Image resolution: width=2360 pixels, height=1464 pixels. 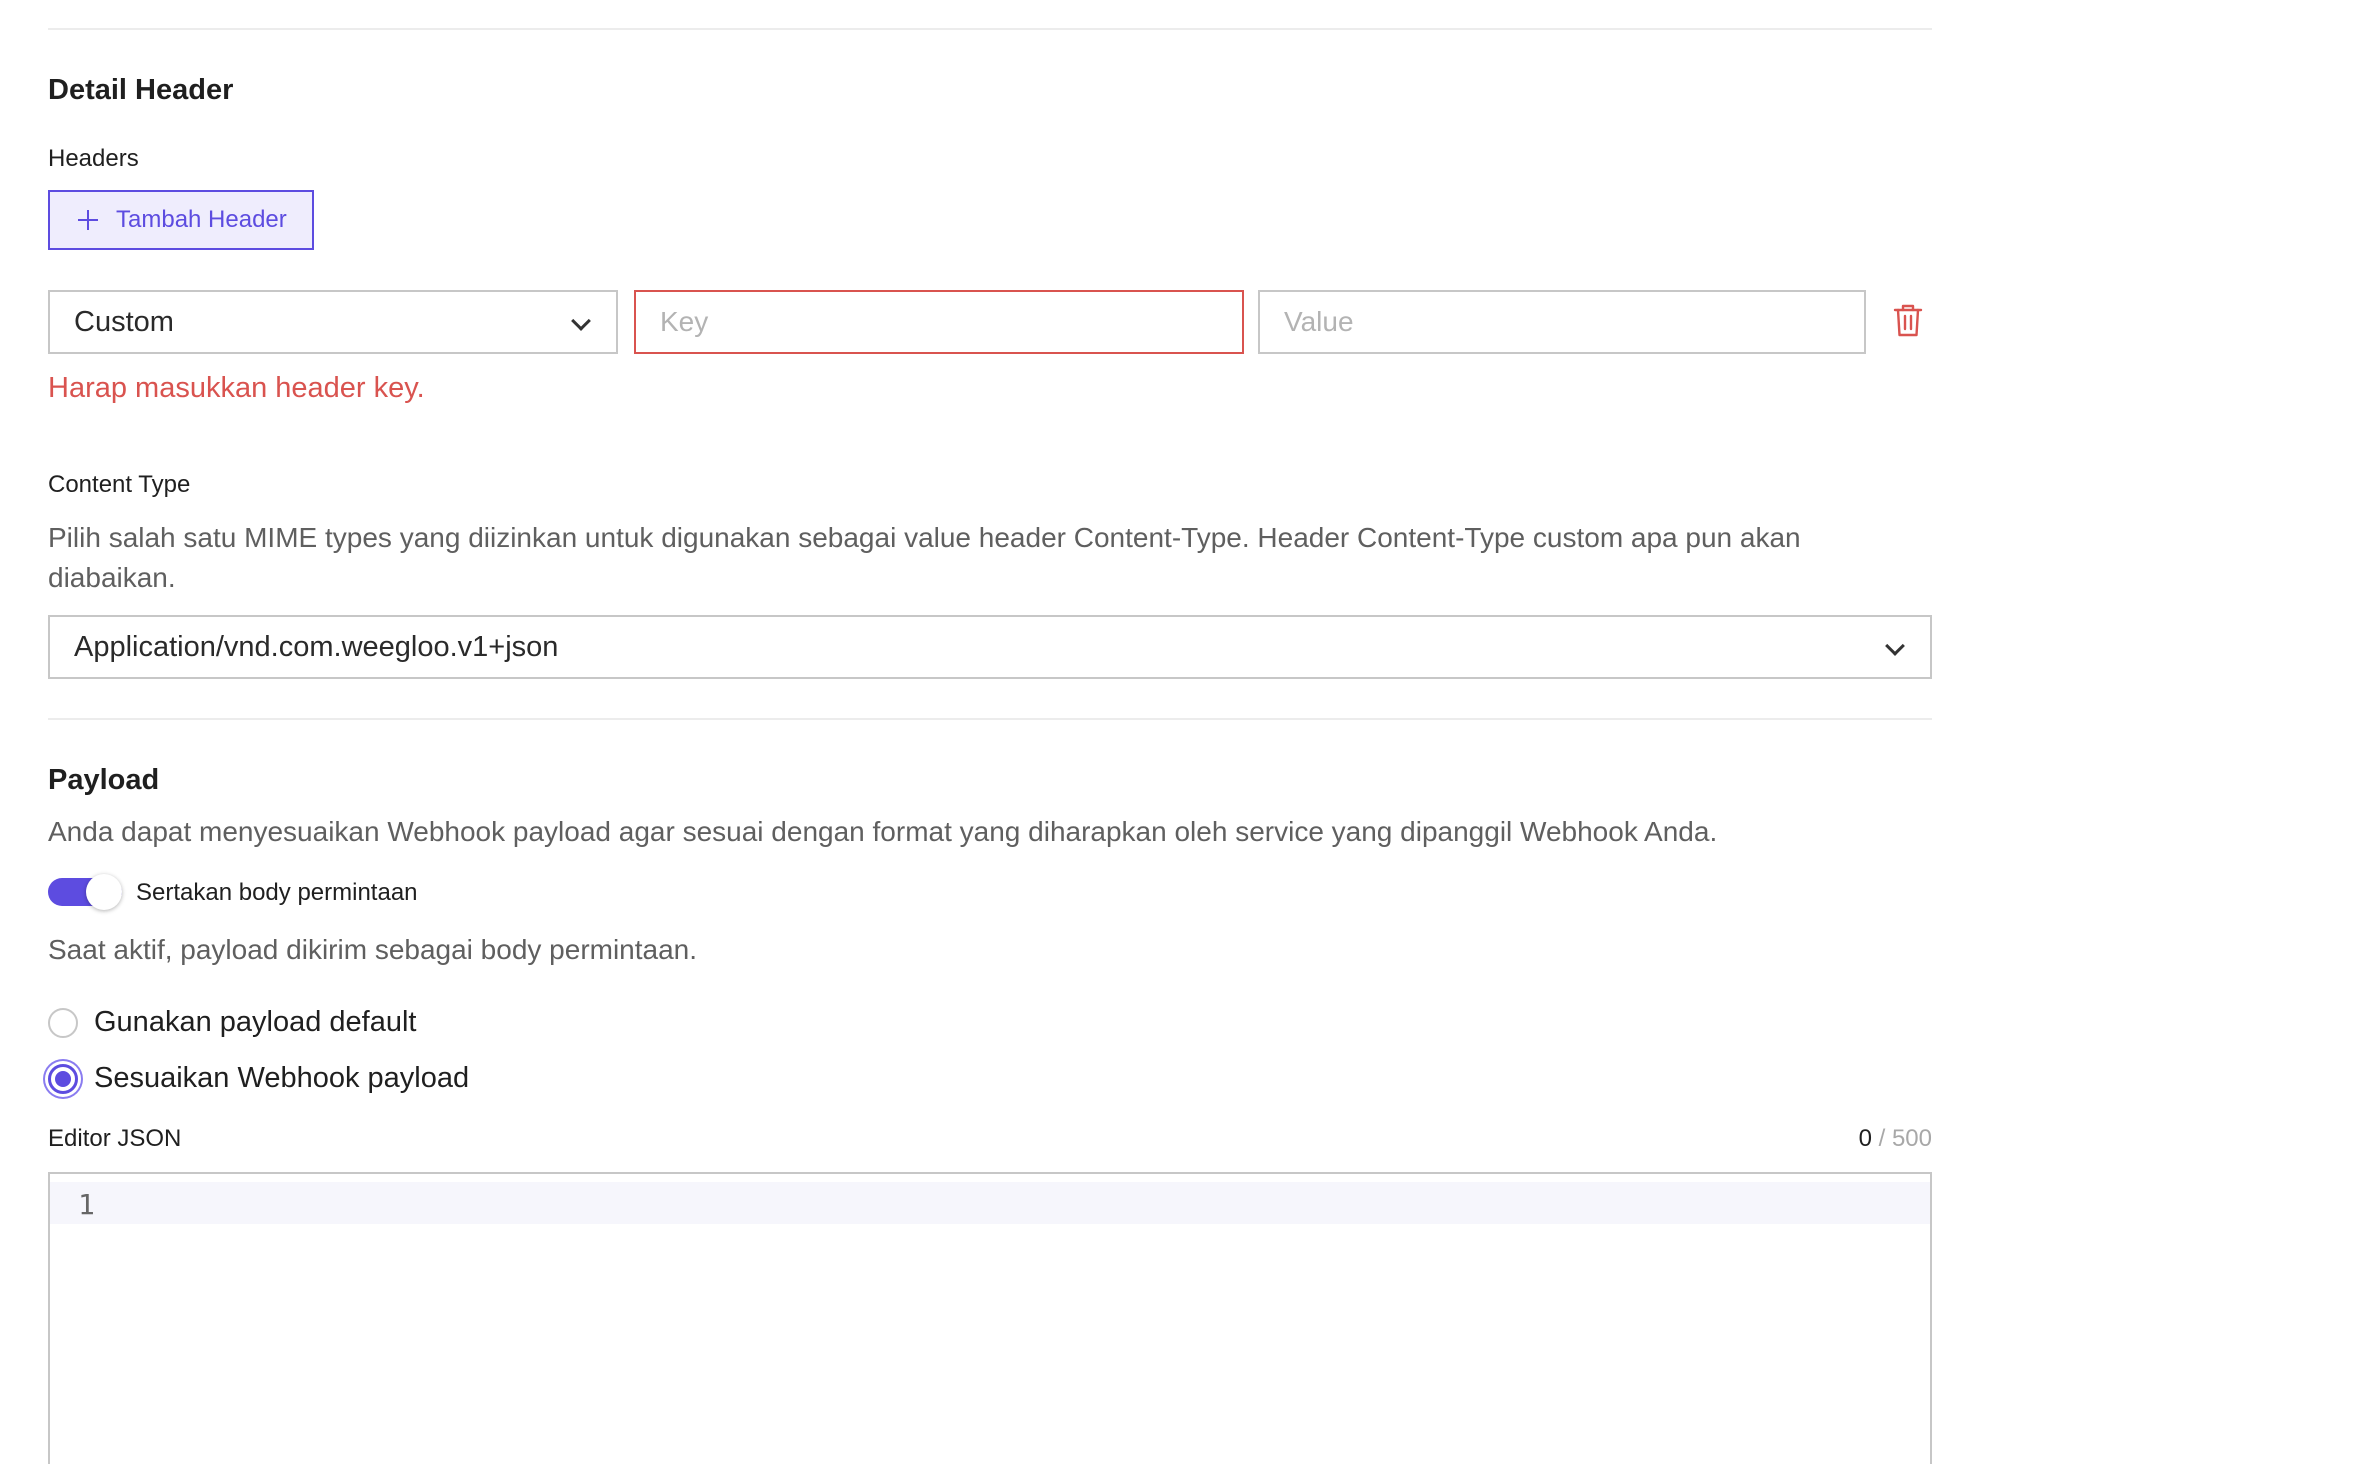 What do you see at coordinates (1865, 1138) in the screenshot?
I see `character-count: 0` at bounding box center [1865, 1138].